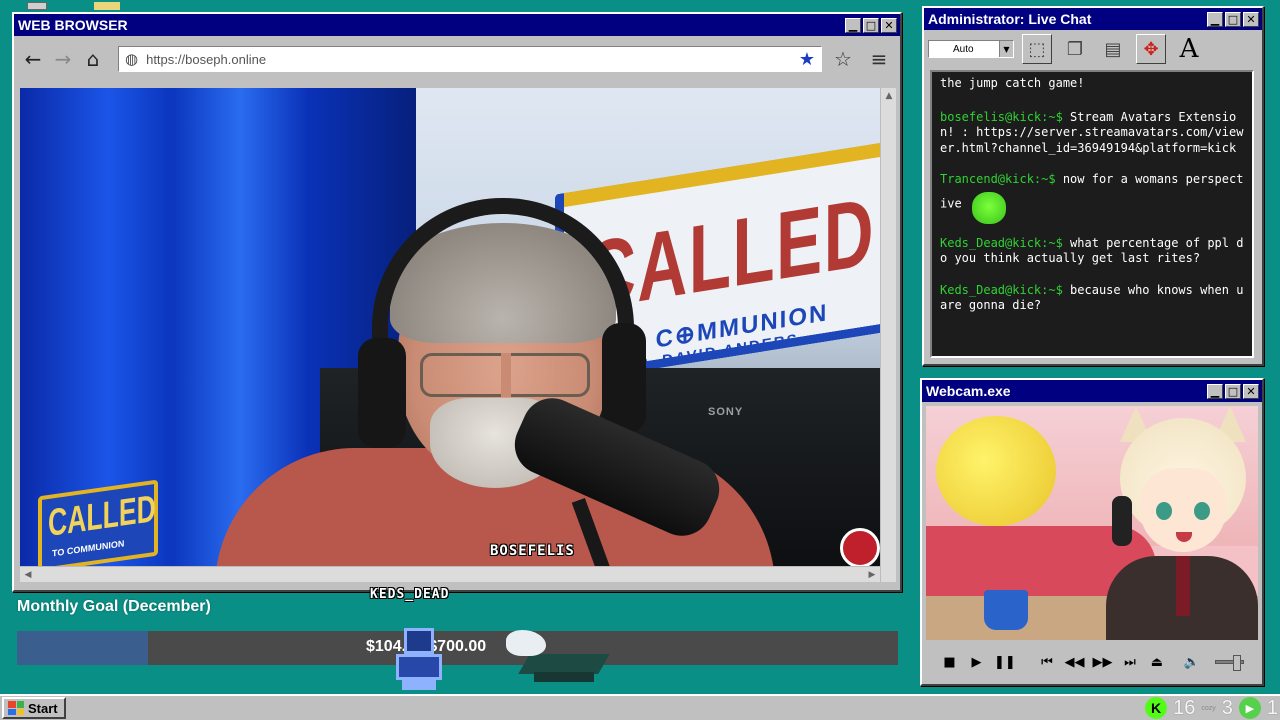 The image size is (1280, 720). Describe the element at coordinates (1005, 662) in the screenshot. I see `pause-icon: ❚❚` at that location.